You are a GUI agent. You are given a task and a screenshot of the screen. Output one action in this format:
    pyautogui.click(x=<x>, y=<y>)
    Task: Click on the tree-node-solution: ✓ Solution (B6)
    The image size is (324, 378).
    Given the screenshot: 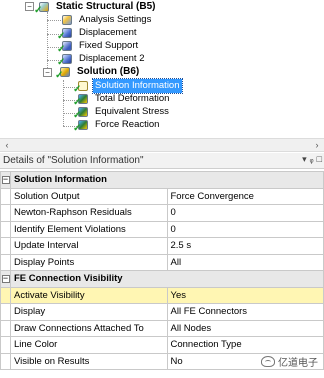 What is the action you would take?
    pyautogui.click(x=98, y=72)
    